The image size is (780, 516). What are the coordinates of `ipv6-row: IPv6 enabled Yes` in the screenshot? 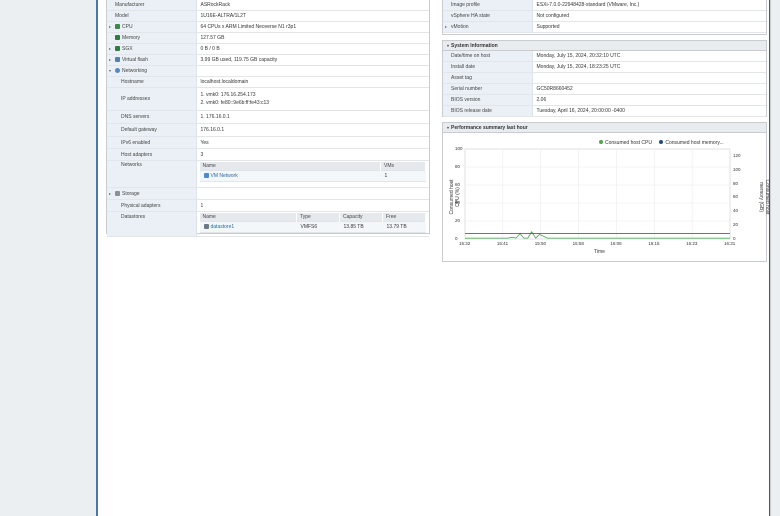 It's located at (268, 142).